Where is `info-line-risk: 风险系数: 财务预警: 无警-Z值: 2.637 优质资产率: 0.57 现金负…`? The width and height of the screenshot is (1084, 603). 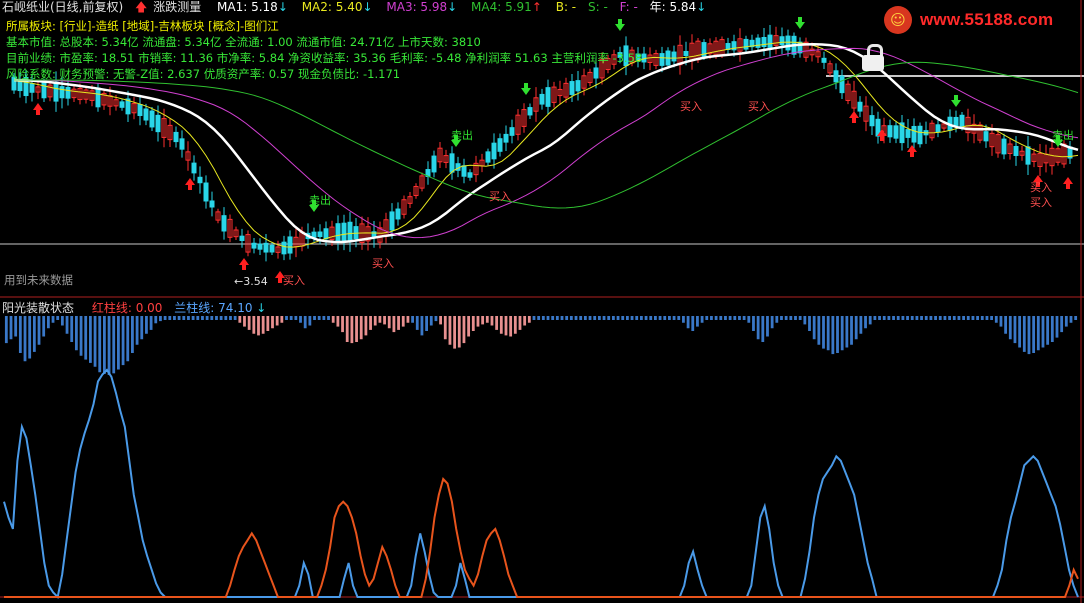
info-line-risk: 风险系数: 财务预警: 无警-Z值: 2.637 优质资产率: 0.57 现金负… is located at coordinates (203, 74).